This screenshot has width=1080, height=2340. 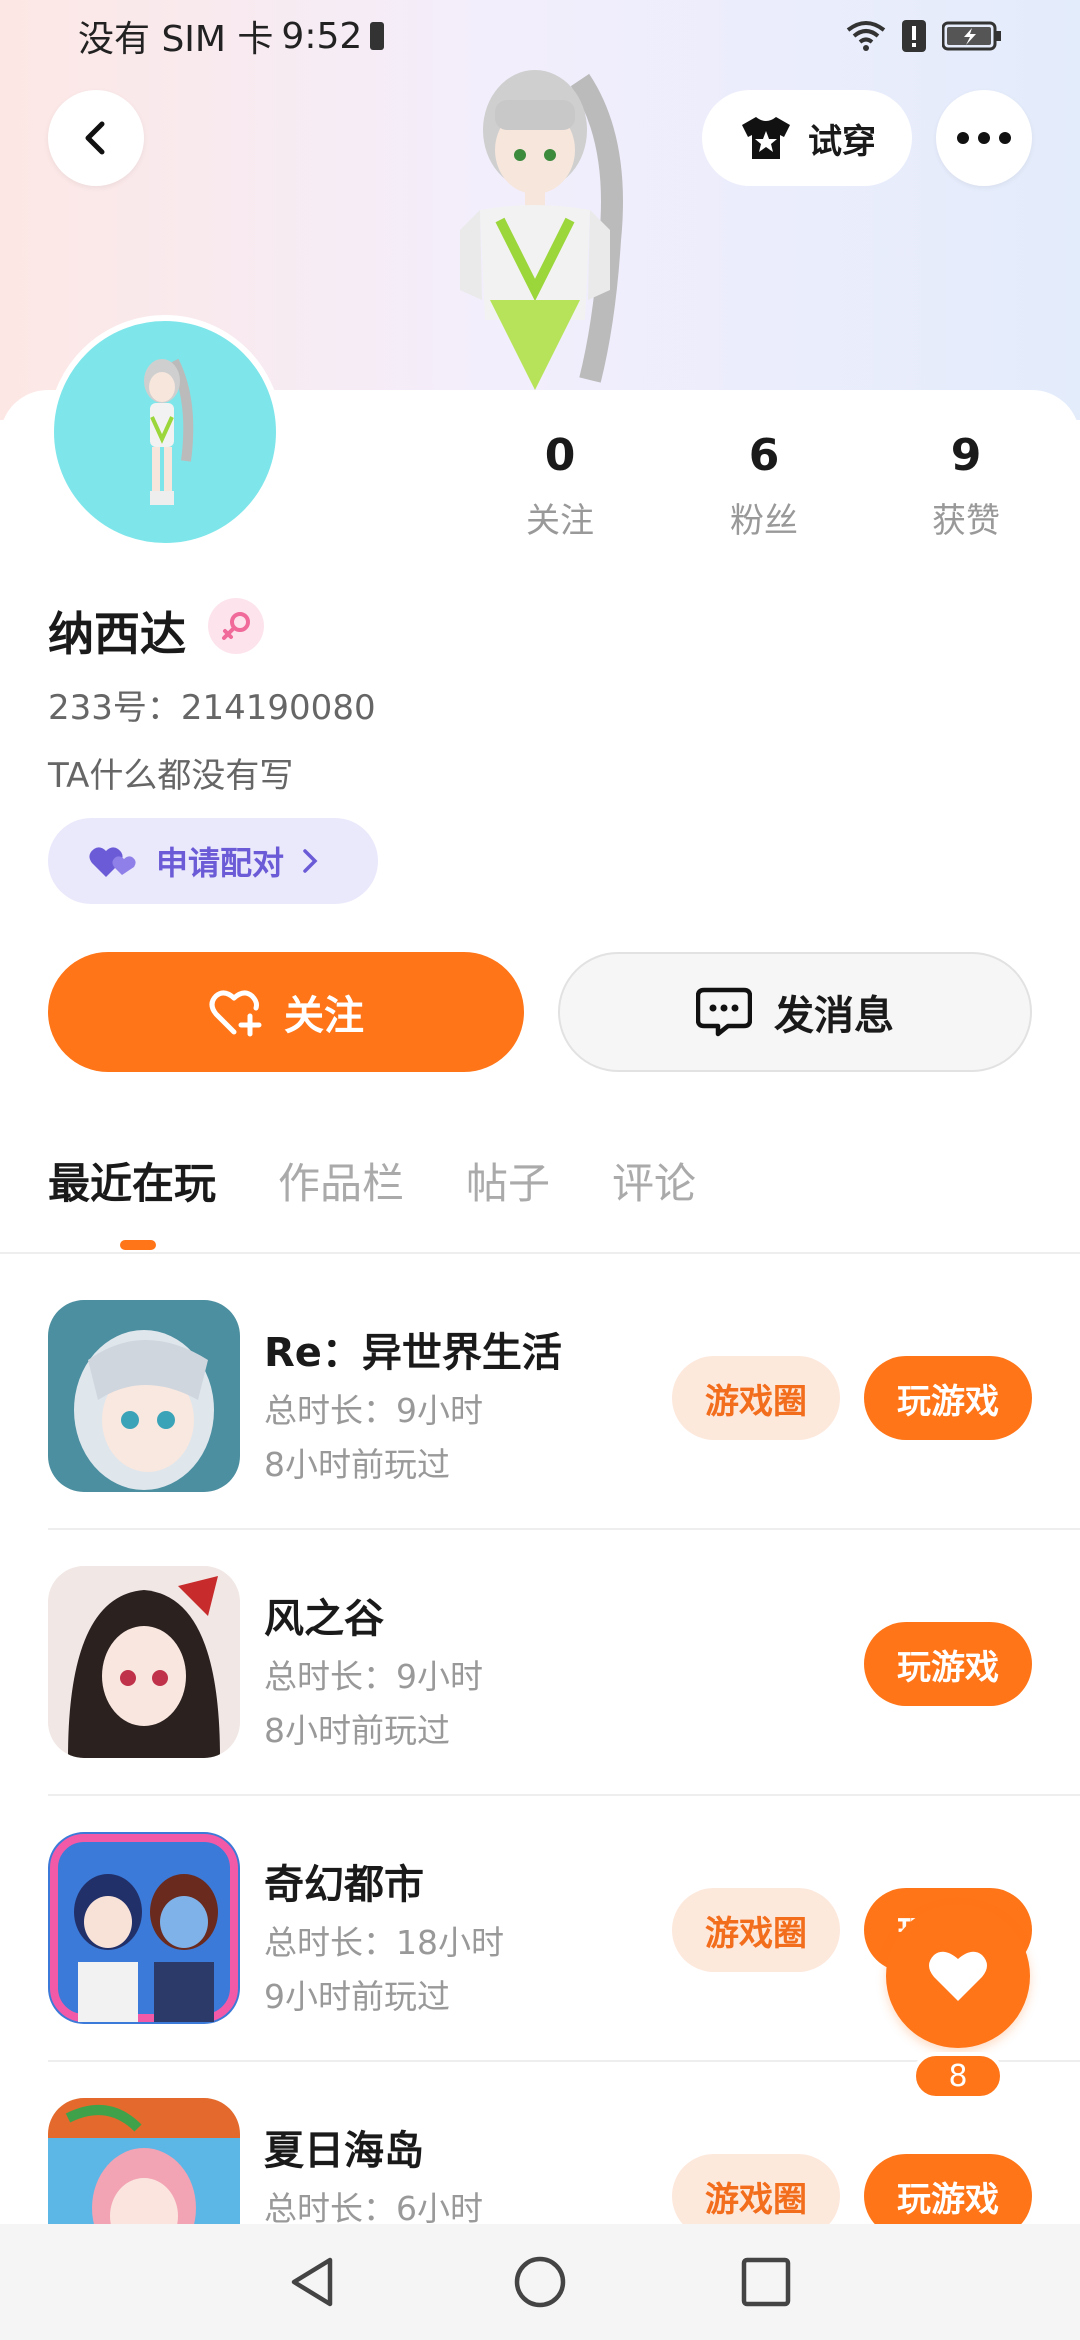 I want to click on battery-saver-icon, so click(x=377, y=36).